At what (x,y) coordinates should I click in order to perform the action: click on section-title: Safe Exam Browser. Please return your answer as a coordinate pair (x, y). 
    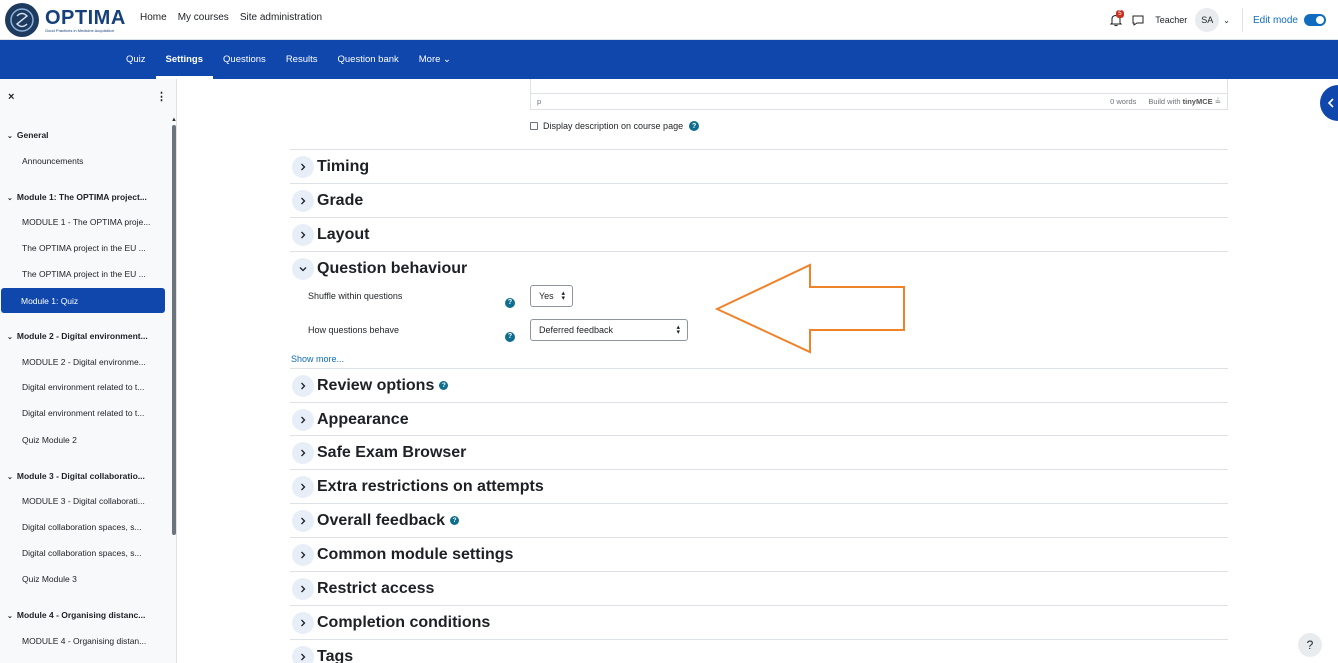
    Looking at the image, I should click on (391, 453).